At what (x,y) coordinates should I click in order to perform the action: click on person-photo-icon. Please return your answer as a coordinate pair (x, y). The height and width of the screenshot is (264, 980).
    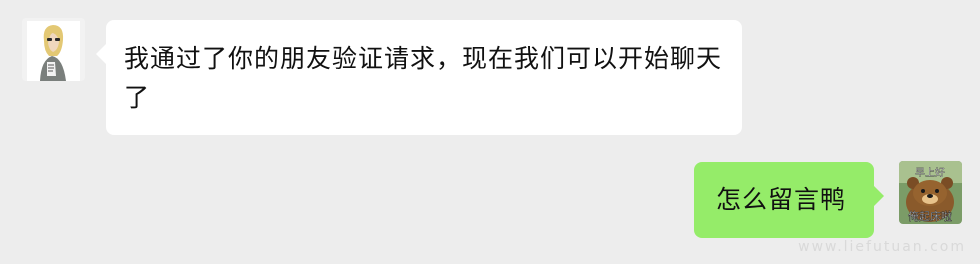
    Looking at the image, I should click on (53, 49).